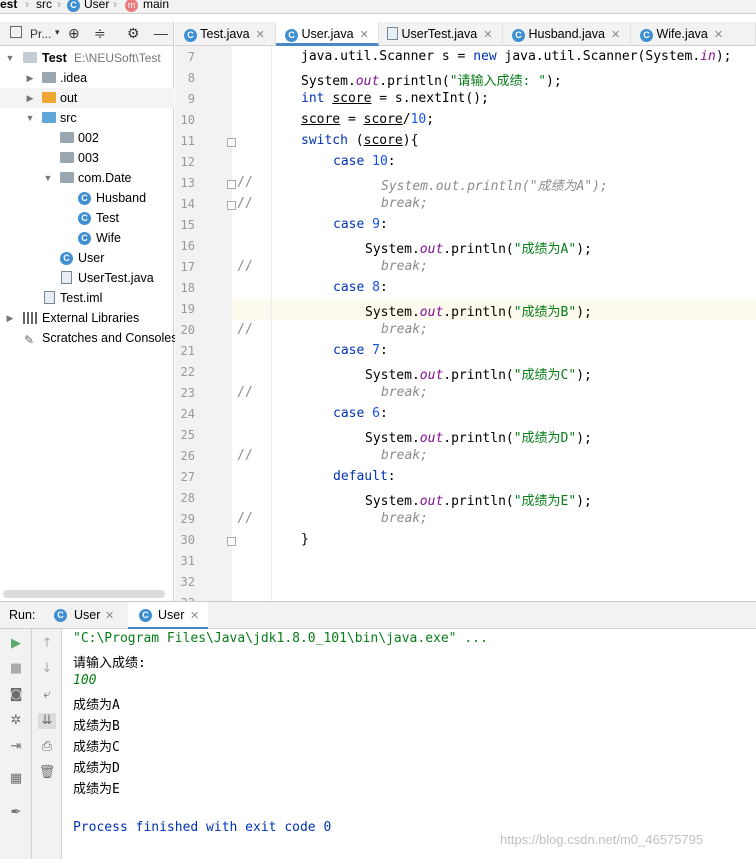  I want to click on tree-item-husband: C Husband, so click(87, 198).